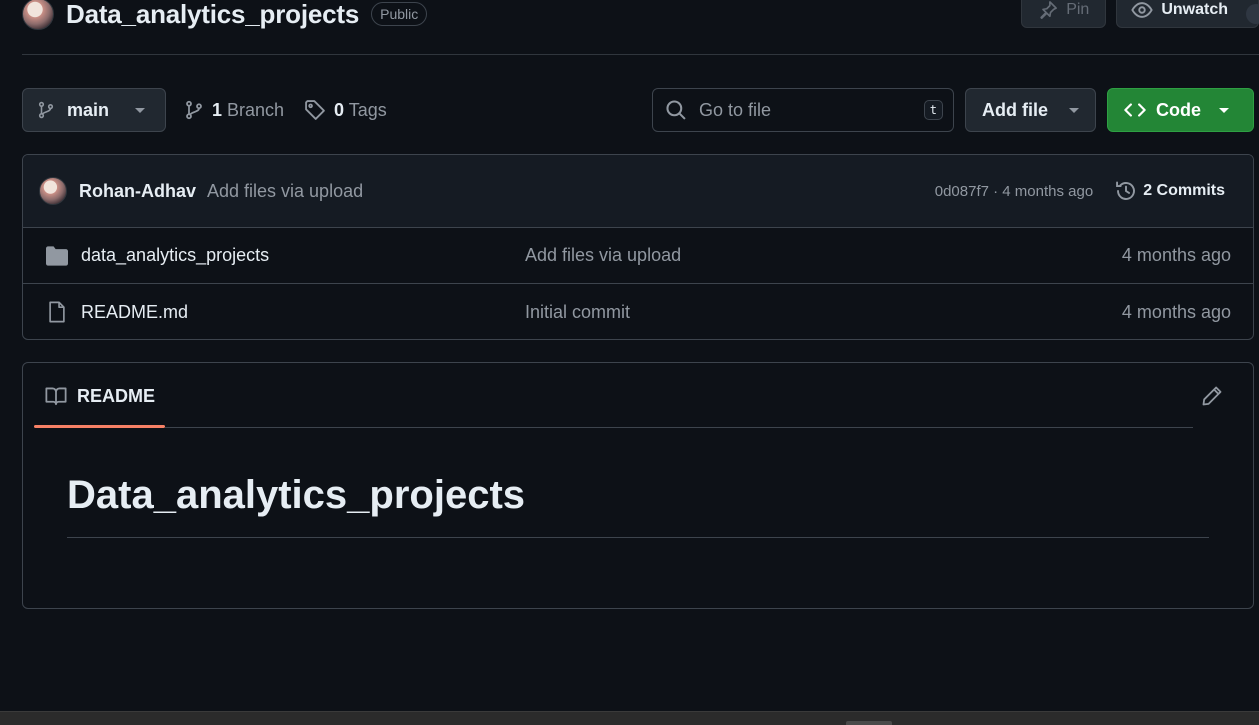  Describe the element at coordinates (823, 255) in the screenshot. I see `file-commit-message: Add files via upload` at that location.